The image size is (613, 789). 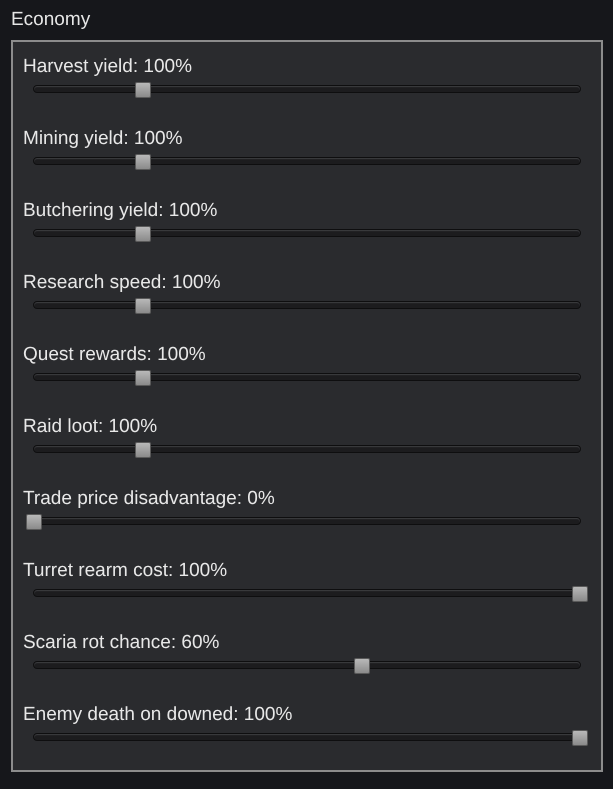 What do you see at coordinates (103, 139) in the screenshot?
I see `slider-label: Mining yield: 100%` at bounding box center [103, 139].